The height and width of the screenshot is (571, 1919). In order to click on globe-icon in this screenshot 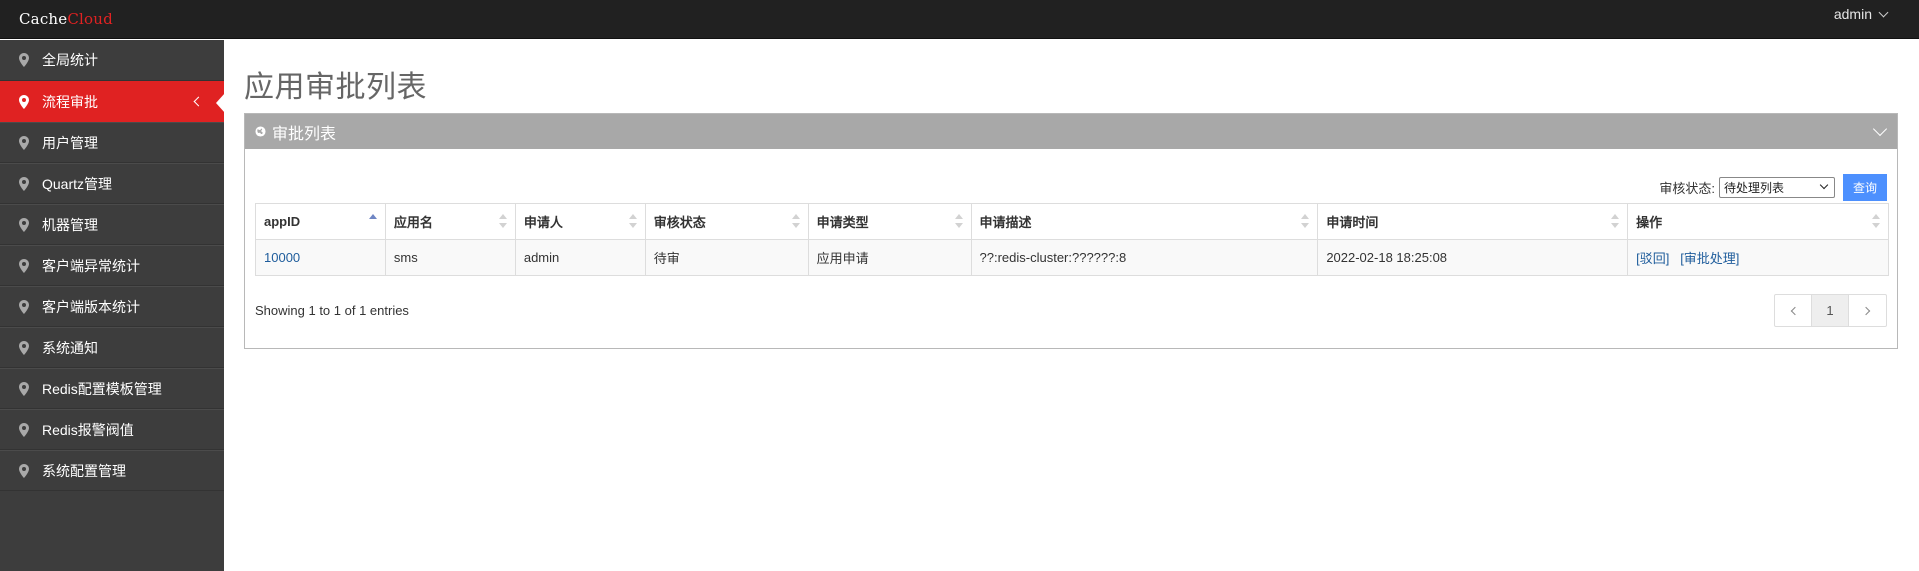, I will do `click(260, 131)`.